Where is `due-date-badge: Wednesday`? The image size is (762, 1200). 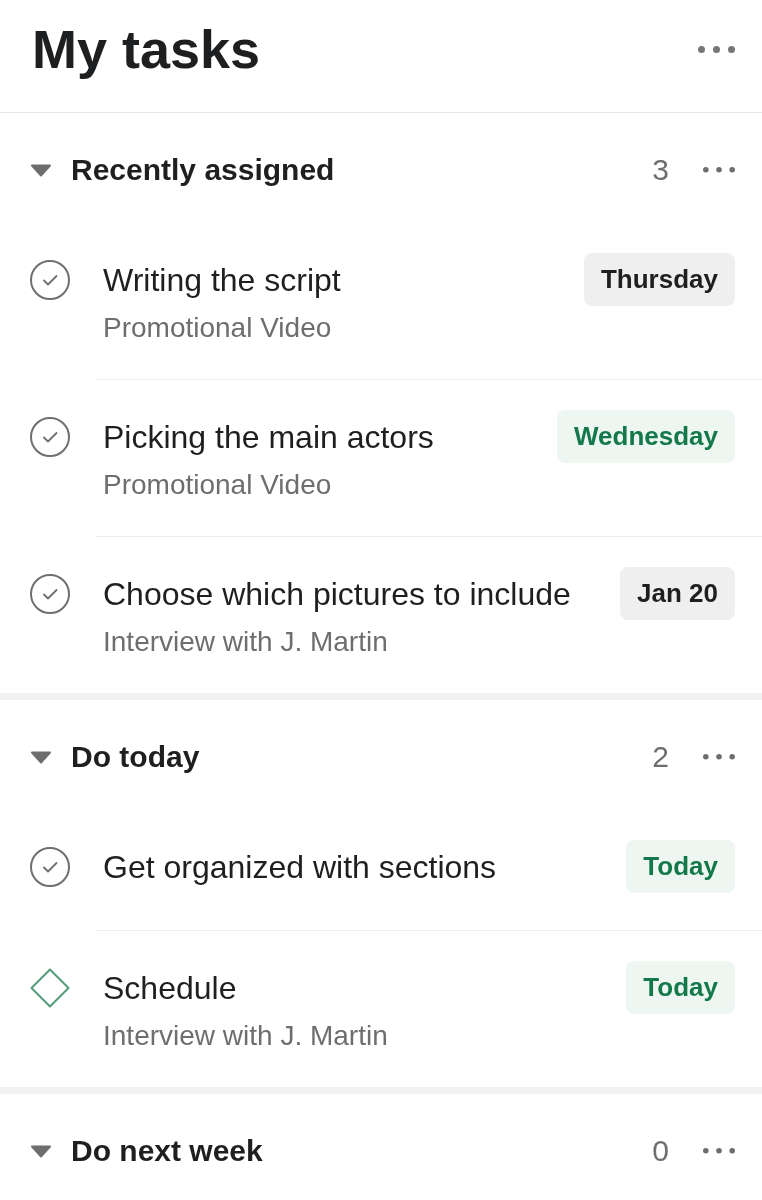 due-date-badge: Wednesday is located at coordinates (646, 436).